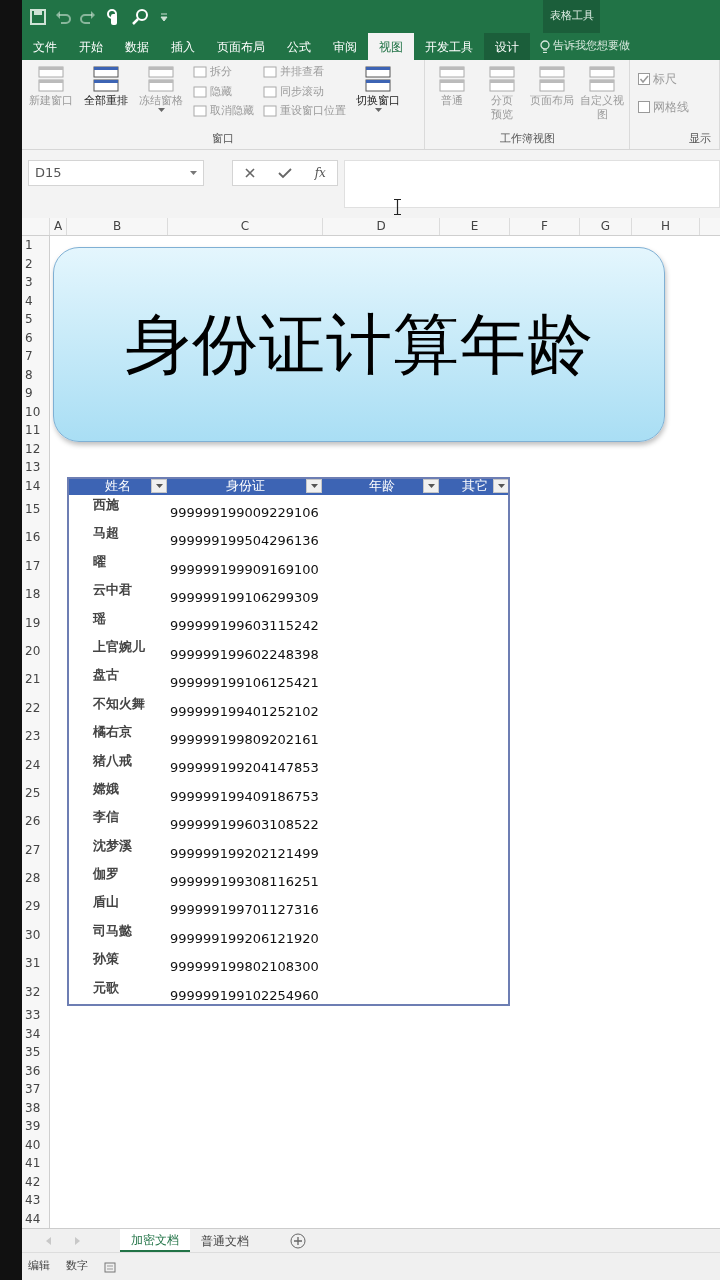 The width and height of the screenshot is (720, 1280). I want to click on row-header: 24, so click(36, 764).